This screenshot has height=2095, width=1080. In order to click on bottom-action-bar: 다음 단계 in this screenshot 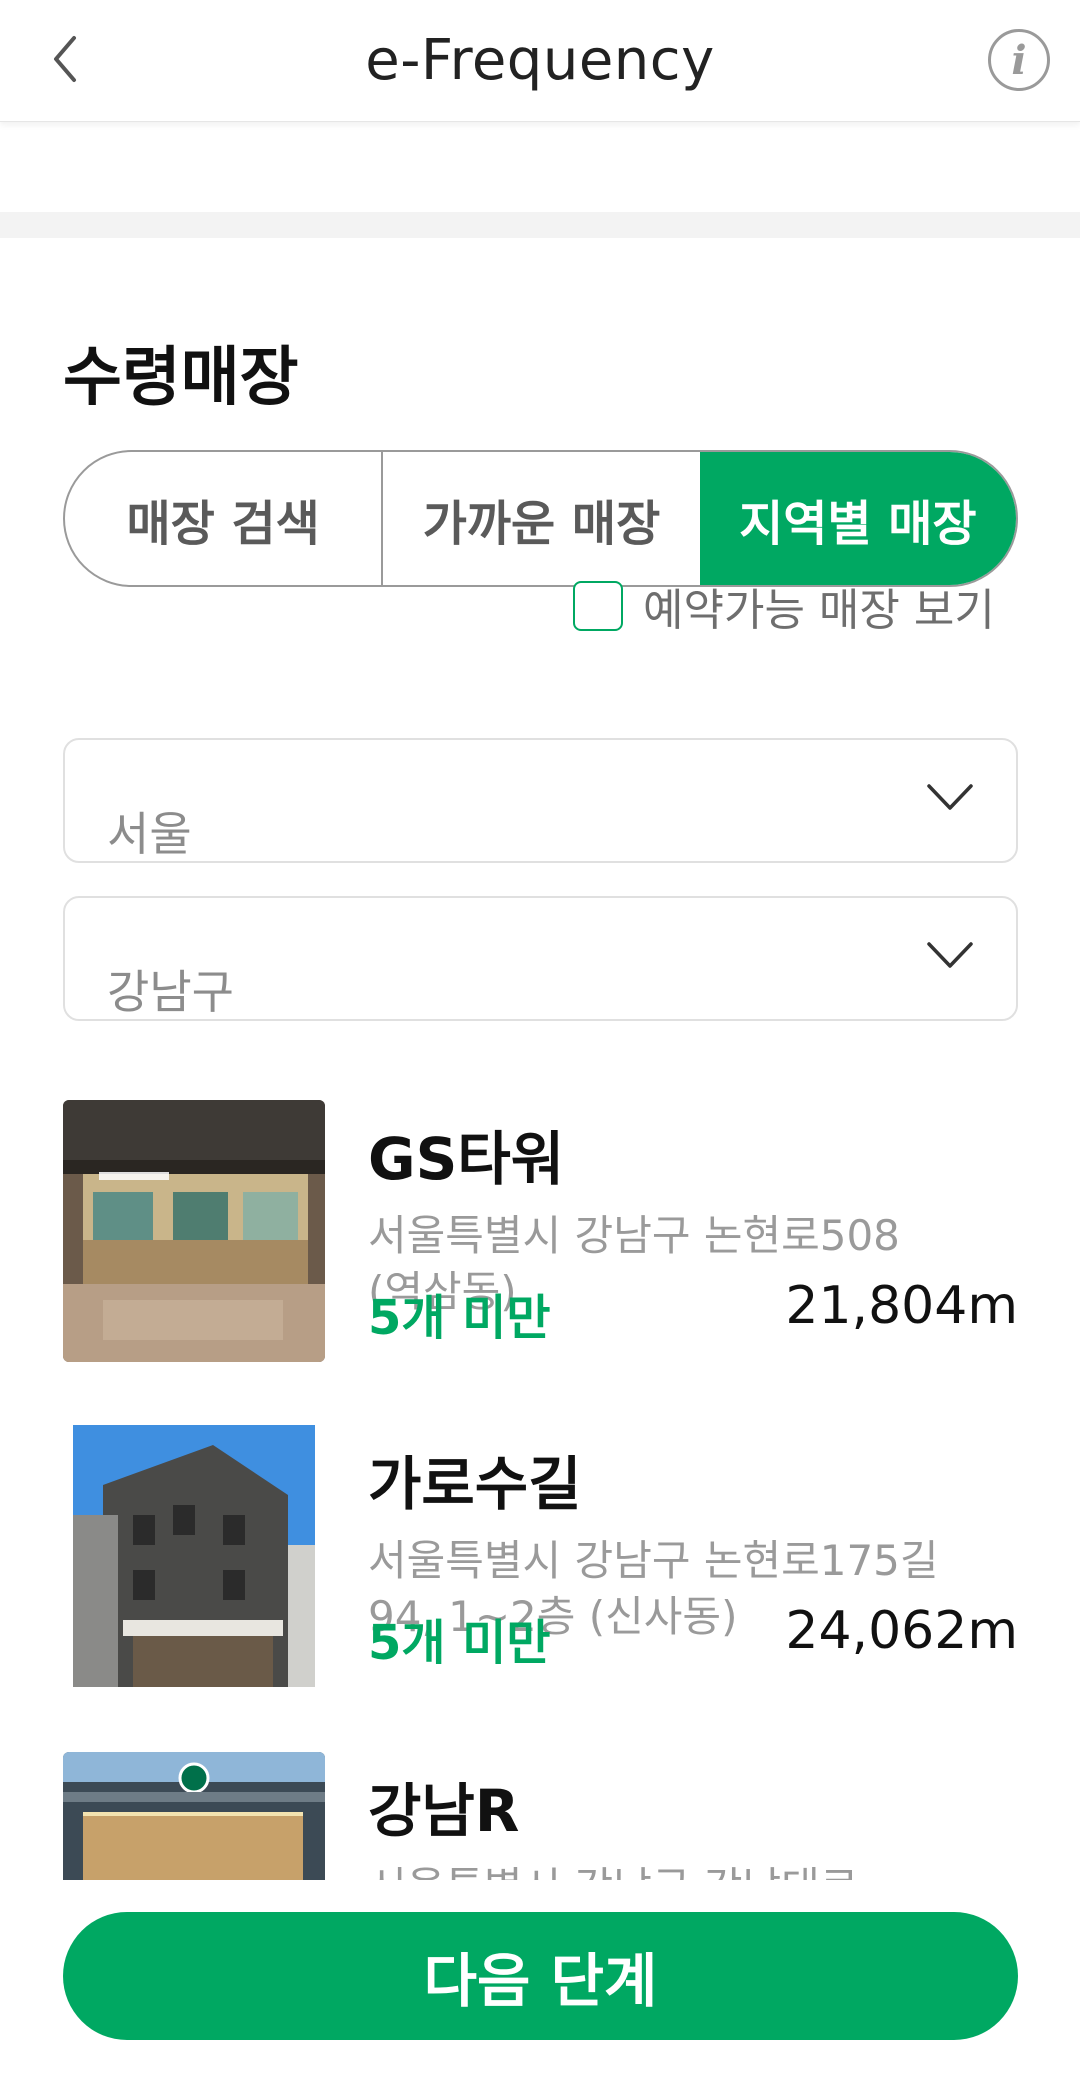, I will do `click(540, 1987)`.